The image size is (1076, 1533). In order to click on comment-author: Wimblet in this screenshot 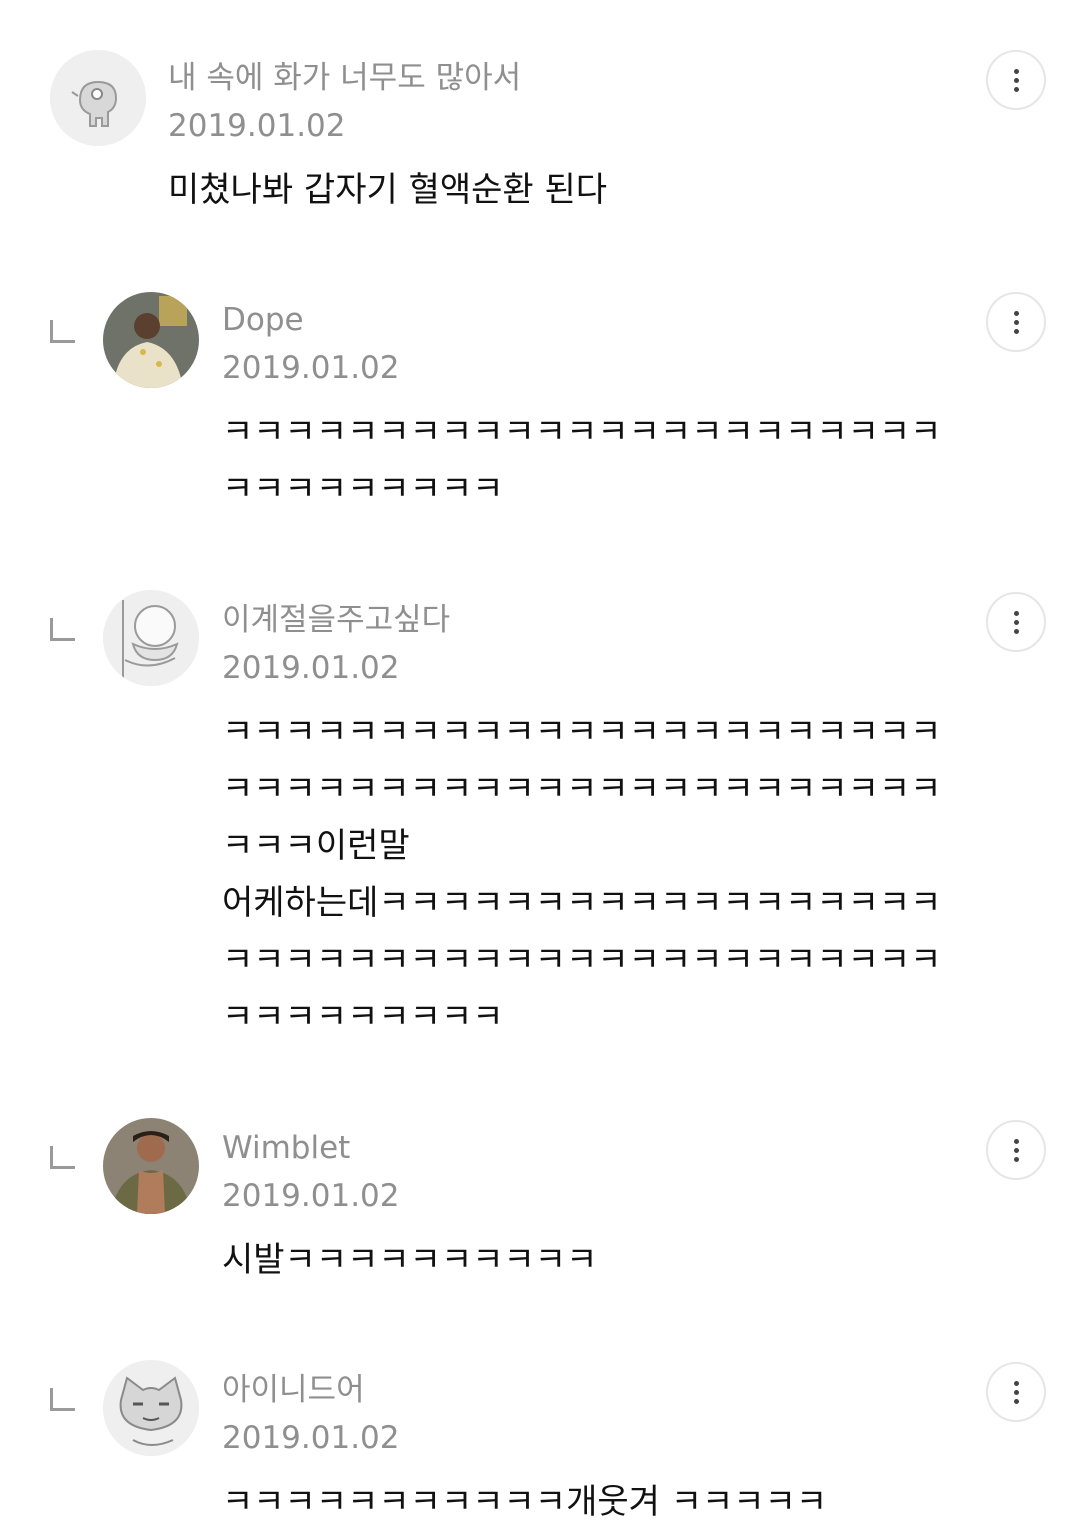, I will do `click(286, 1148)`.